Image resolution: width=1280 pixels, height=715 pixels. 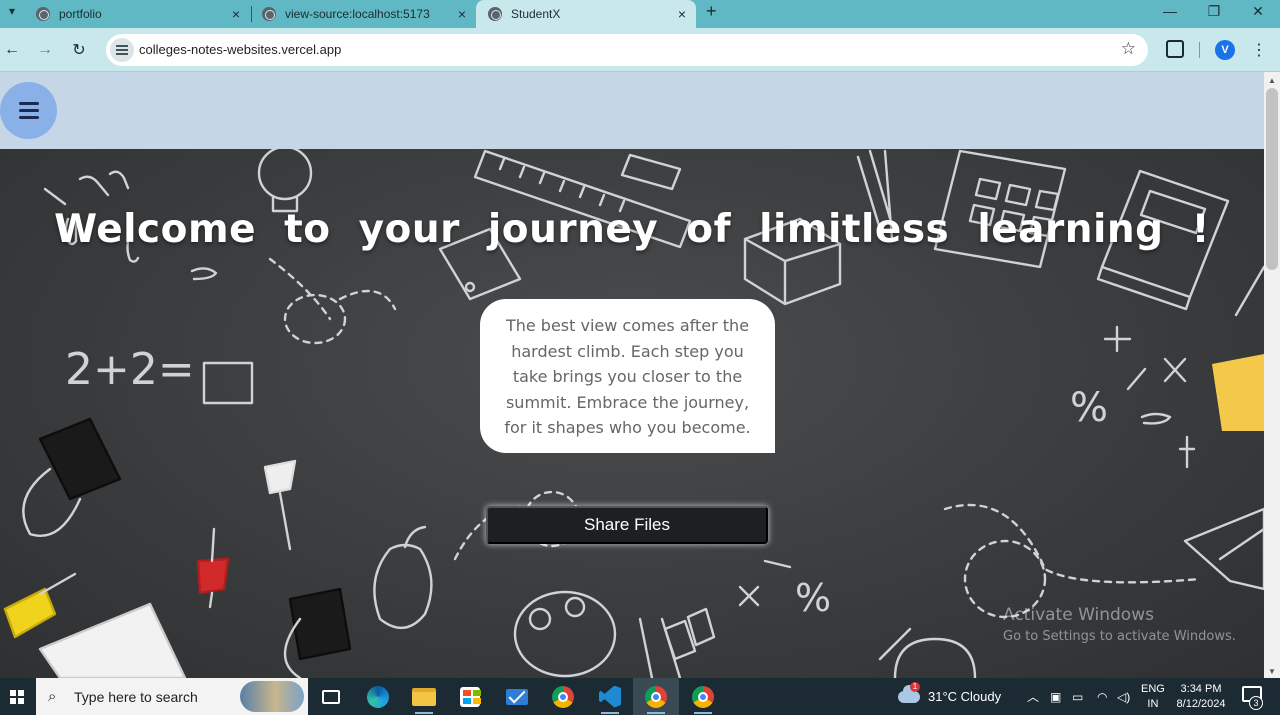 I want to click on clock: 3:34 PM 8/12/2024, so click(x=1201, y=696).